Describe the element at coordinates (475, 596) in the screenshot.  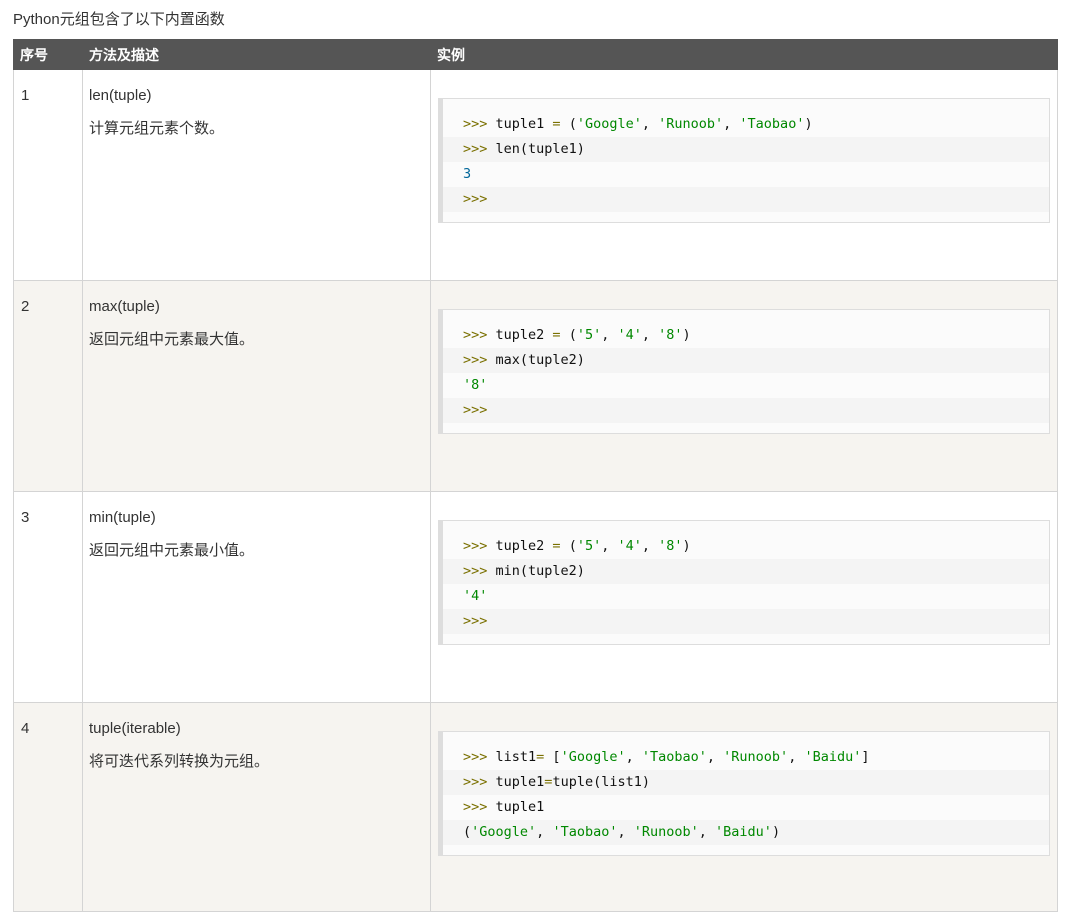
I see `code-token: '4'` at that location.